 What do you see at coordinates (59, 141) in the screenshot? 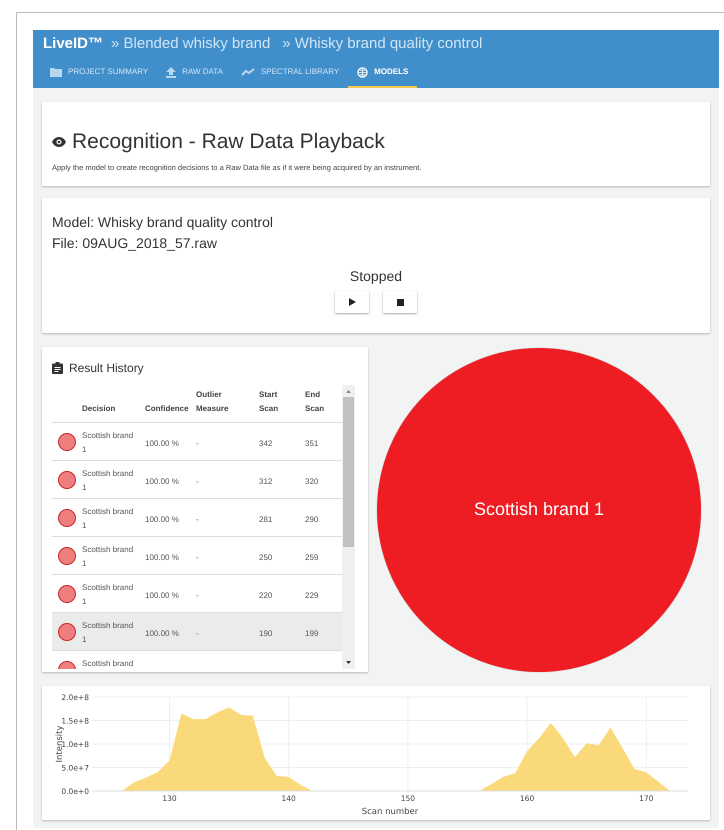
I see `eye-icon` at bounding box center [59, 141].